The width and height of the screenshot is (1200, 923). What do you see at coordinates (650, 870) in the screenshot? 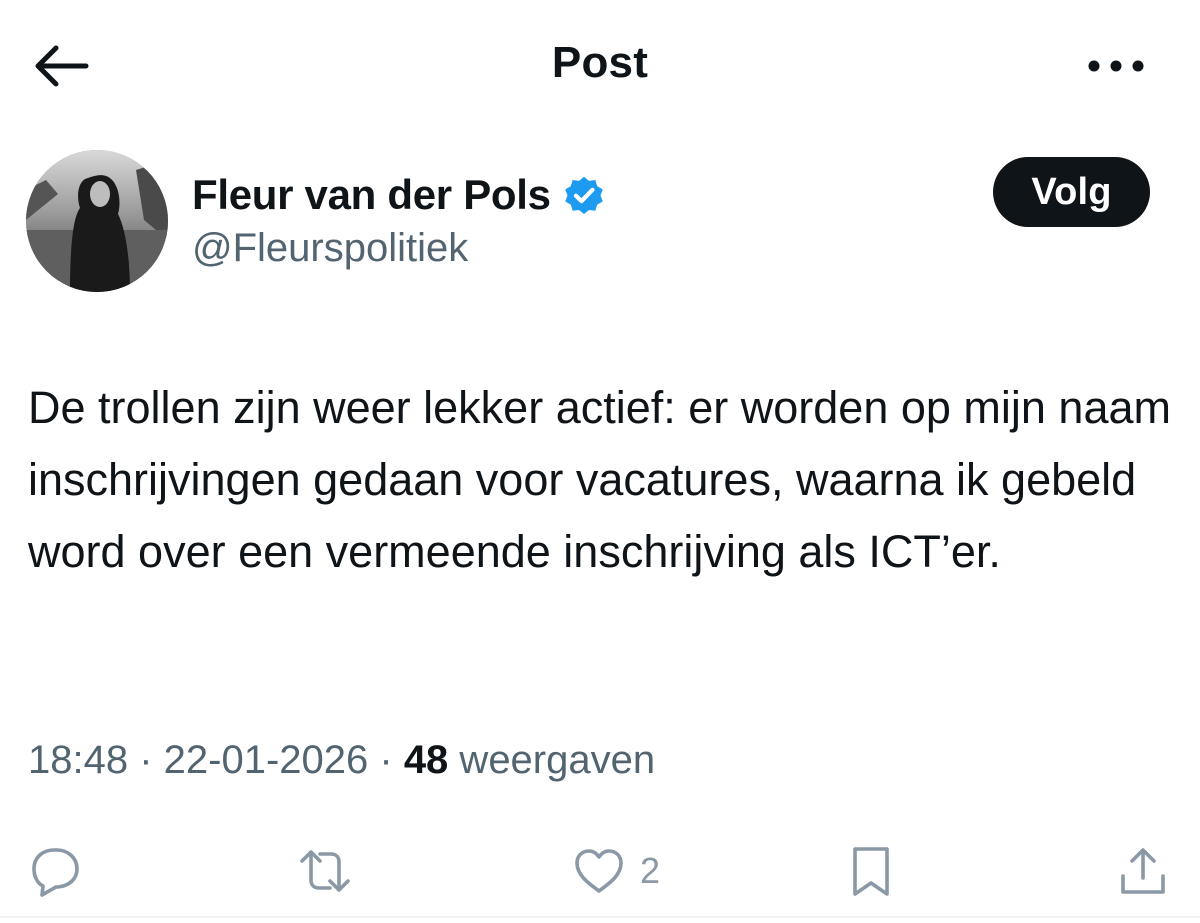
I see `like-count: 2` at bounding box center [650, 870].